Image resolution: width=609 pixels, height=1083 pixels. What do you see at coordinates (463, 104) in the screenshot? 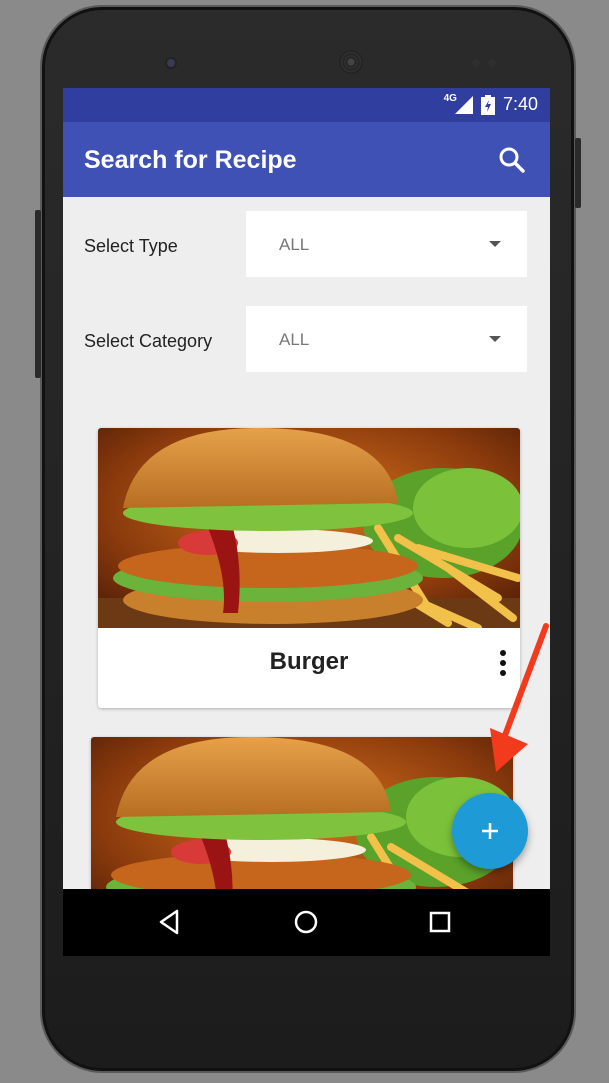
I see `signal-icon` at bounding box center [463, 104].